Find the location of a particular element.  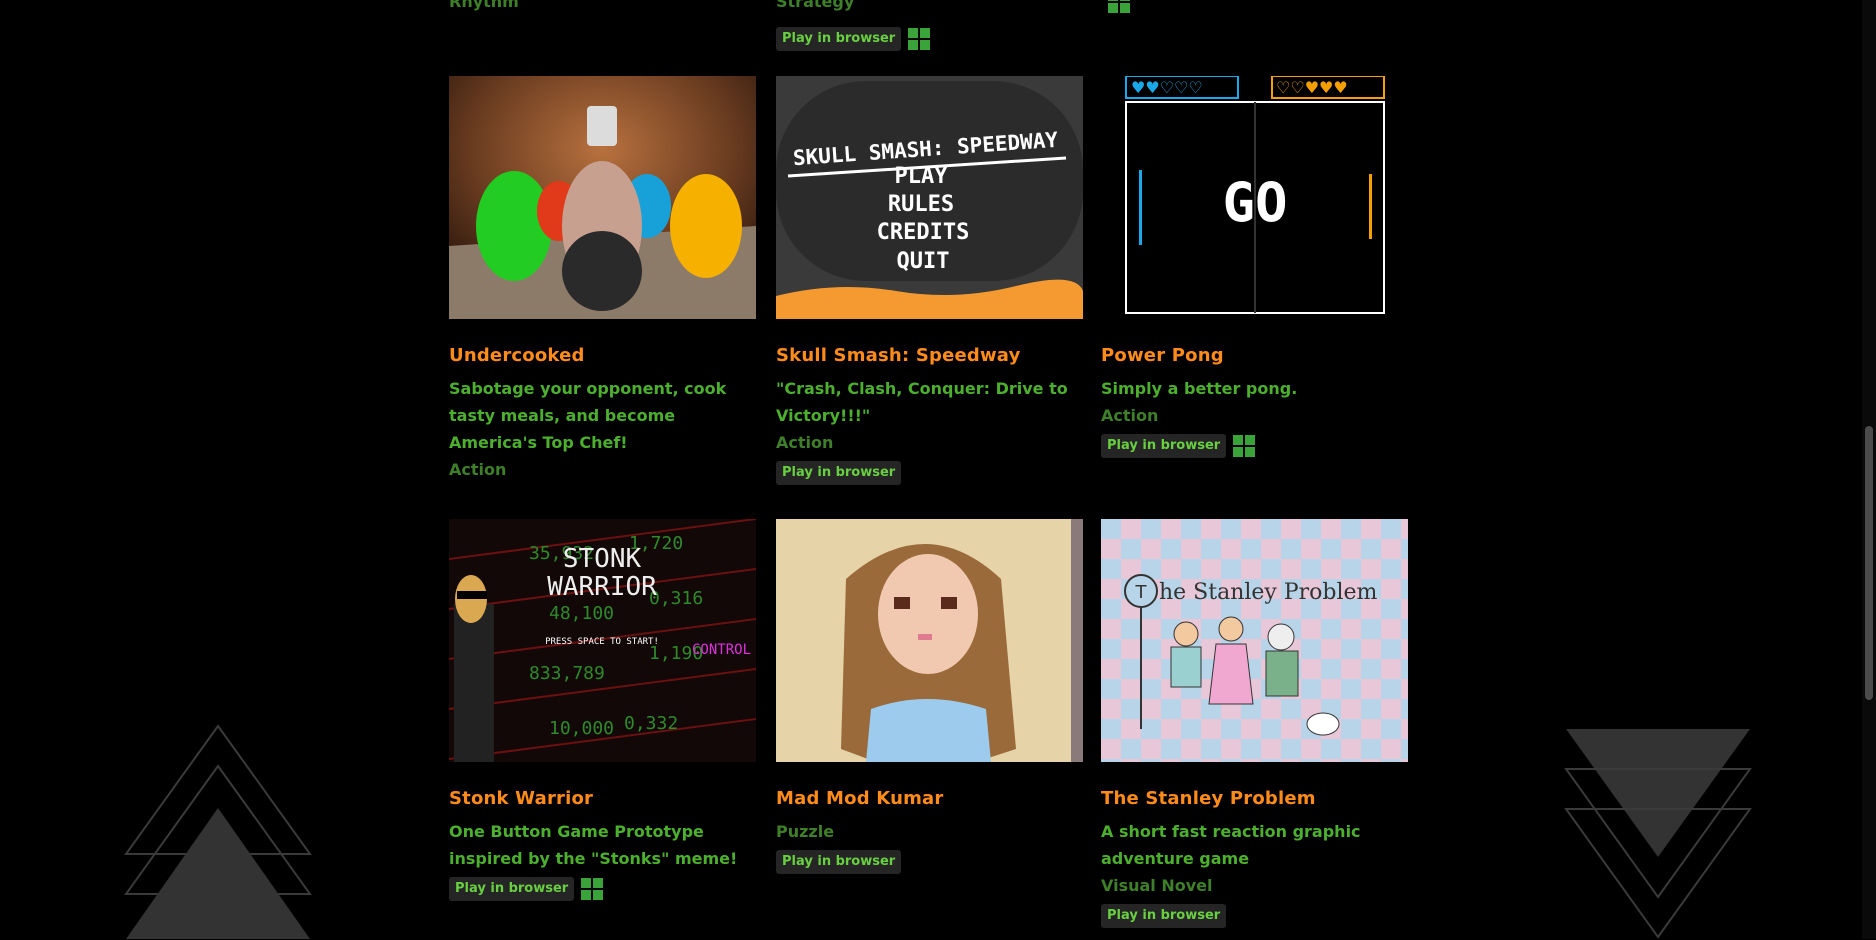

game-title: Power Pong is located at coordinates (1254, 356).